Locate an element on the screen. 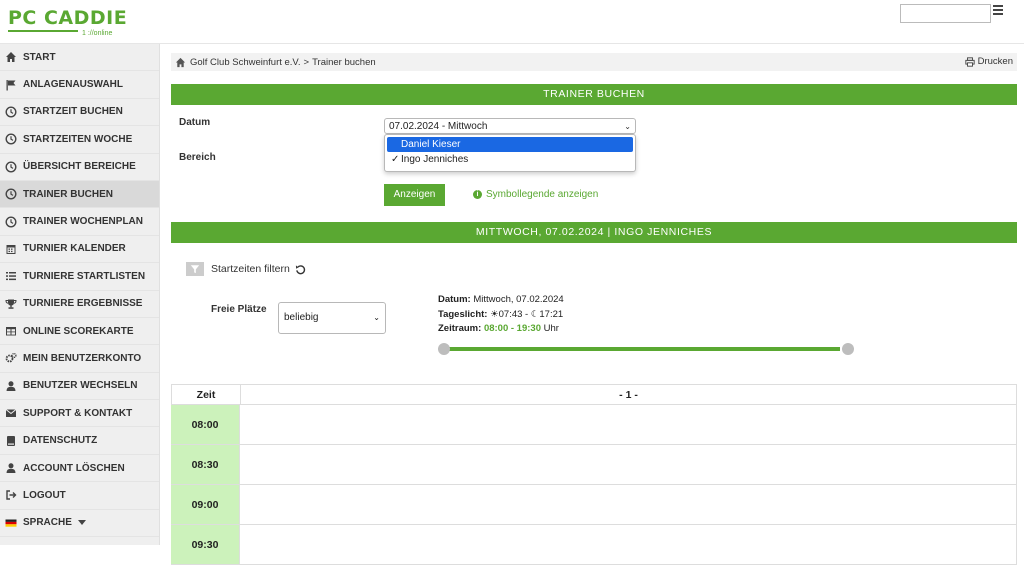 The width and height of the screenshot is (1024, 565). time-cell: 09:00 is located at coordinates (205, 504).